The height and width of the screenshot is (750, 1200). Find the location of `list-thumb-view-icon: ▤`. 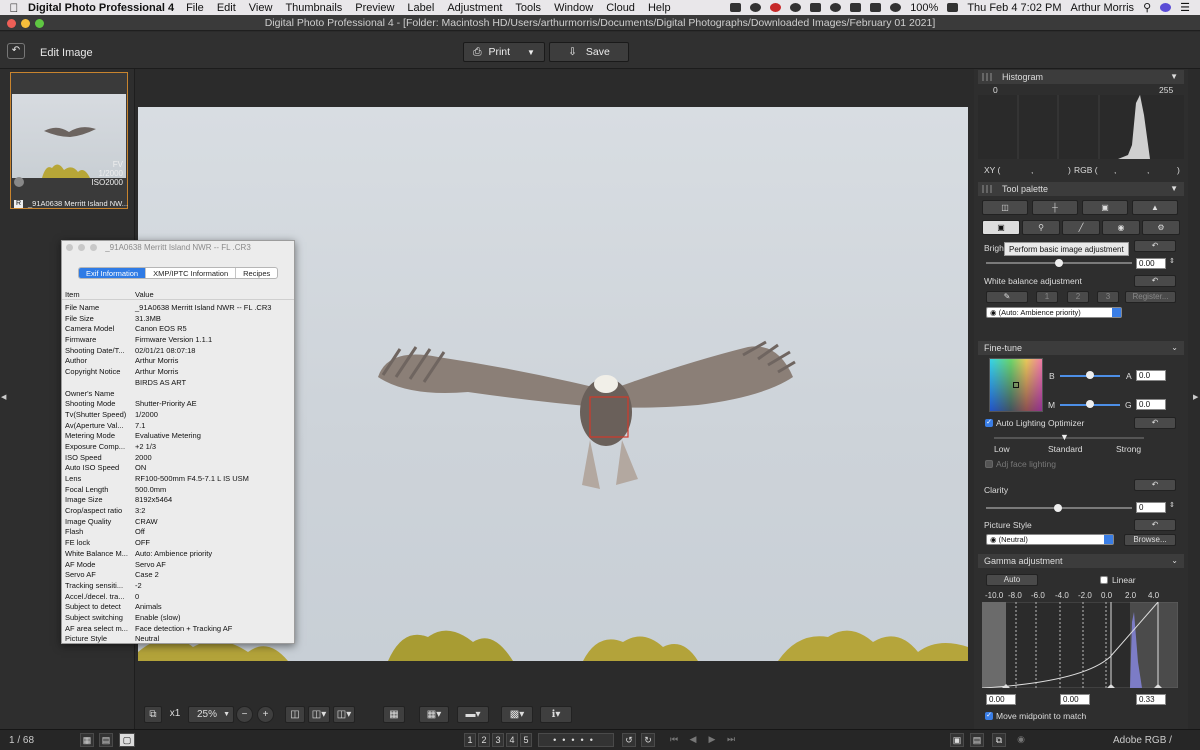

list-thumb-view-icon: ▤ is located at coordinates (106, 740).